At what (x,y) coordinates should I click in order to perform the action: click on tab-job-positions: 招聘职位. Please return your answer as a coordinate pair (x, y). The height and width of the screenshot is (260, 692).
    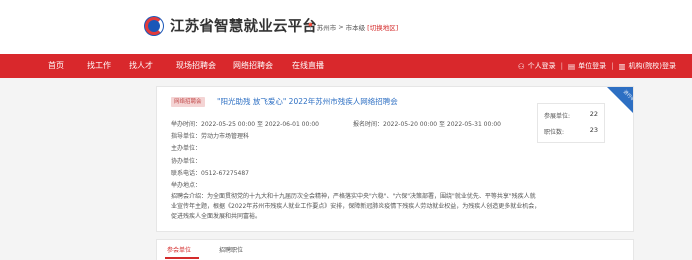
    Looking at the image, I should click on (231, 249).